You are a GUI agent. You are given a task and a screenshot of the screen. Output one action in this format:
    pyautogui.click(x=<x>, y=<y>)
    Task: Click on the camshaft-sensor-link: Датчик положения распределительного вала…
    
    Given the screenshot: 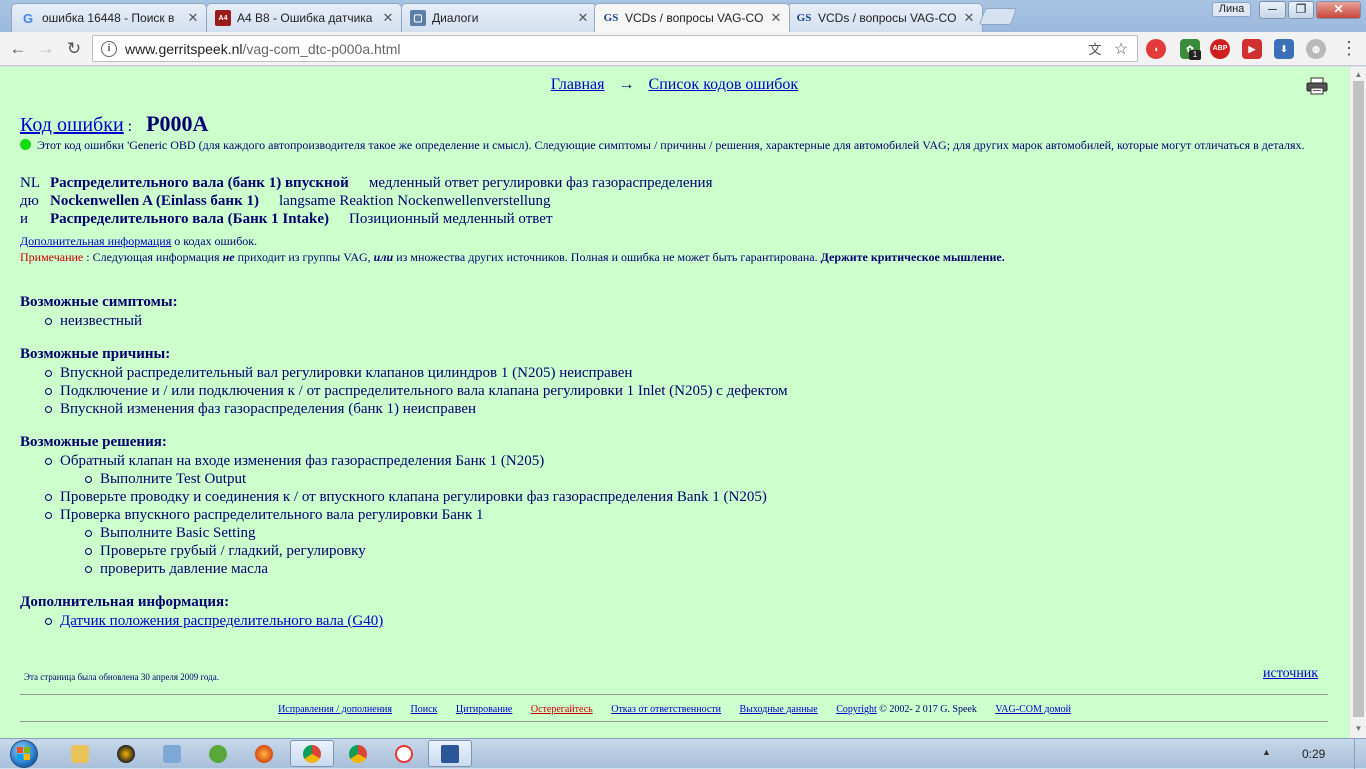 What is the action you would take?
    pyautogui.click(x=221, y=621)
    